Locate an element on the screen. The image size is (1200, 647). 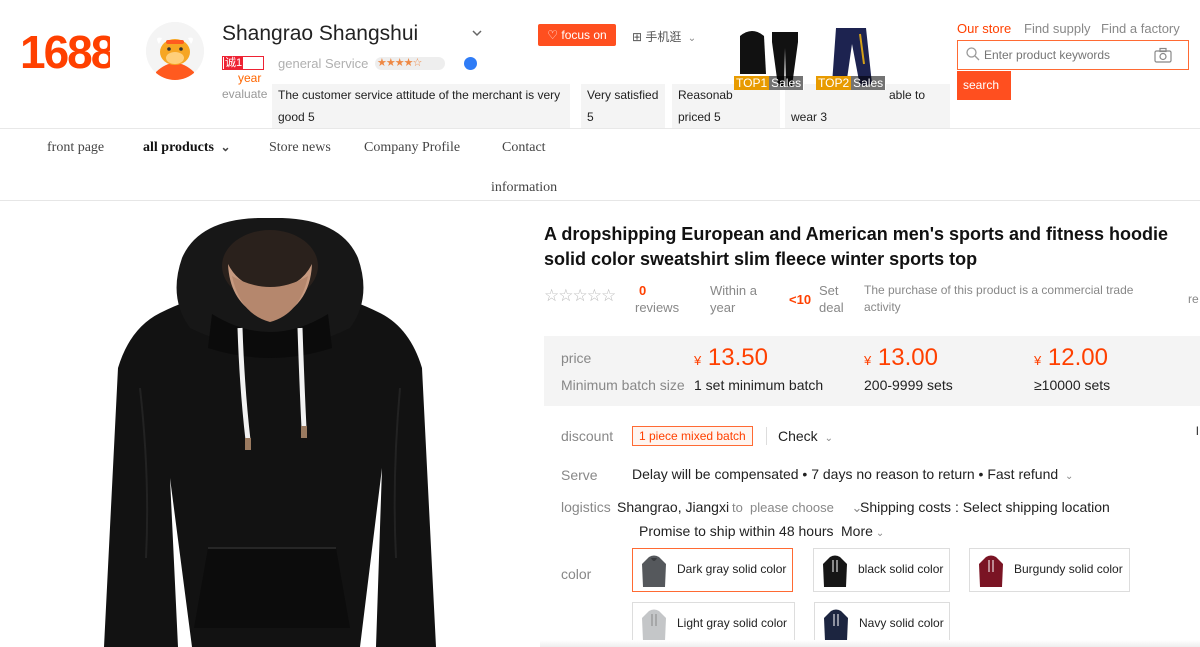
evaluation-score: priced 5 is located at coordinates (699, 117).